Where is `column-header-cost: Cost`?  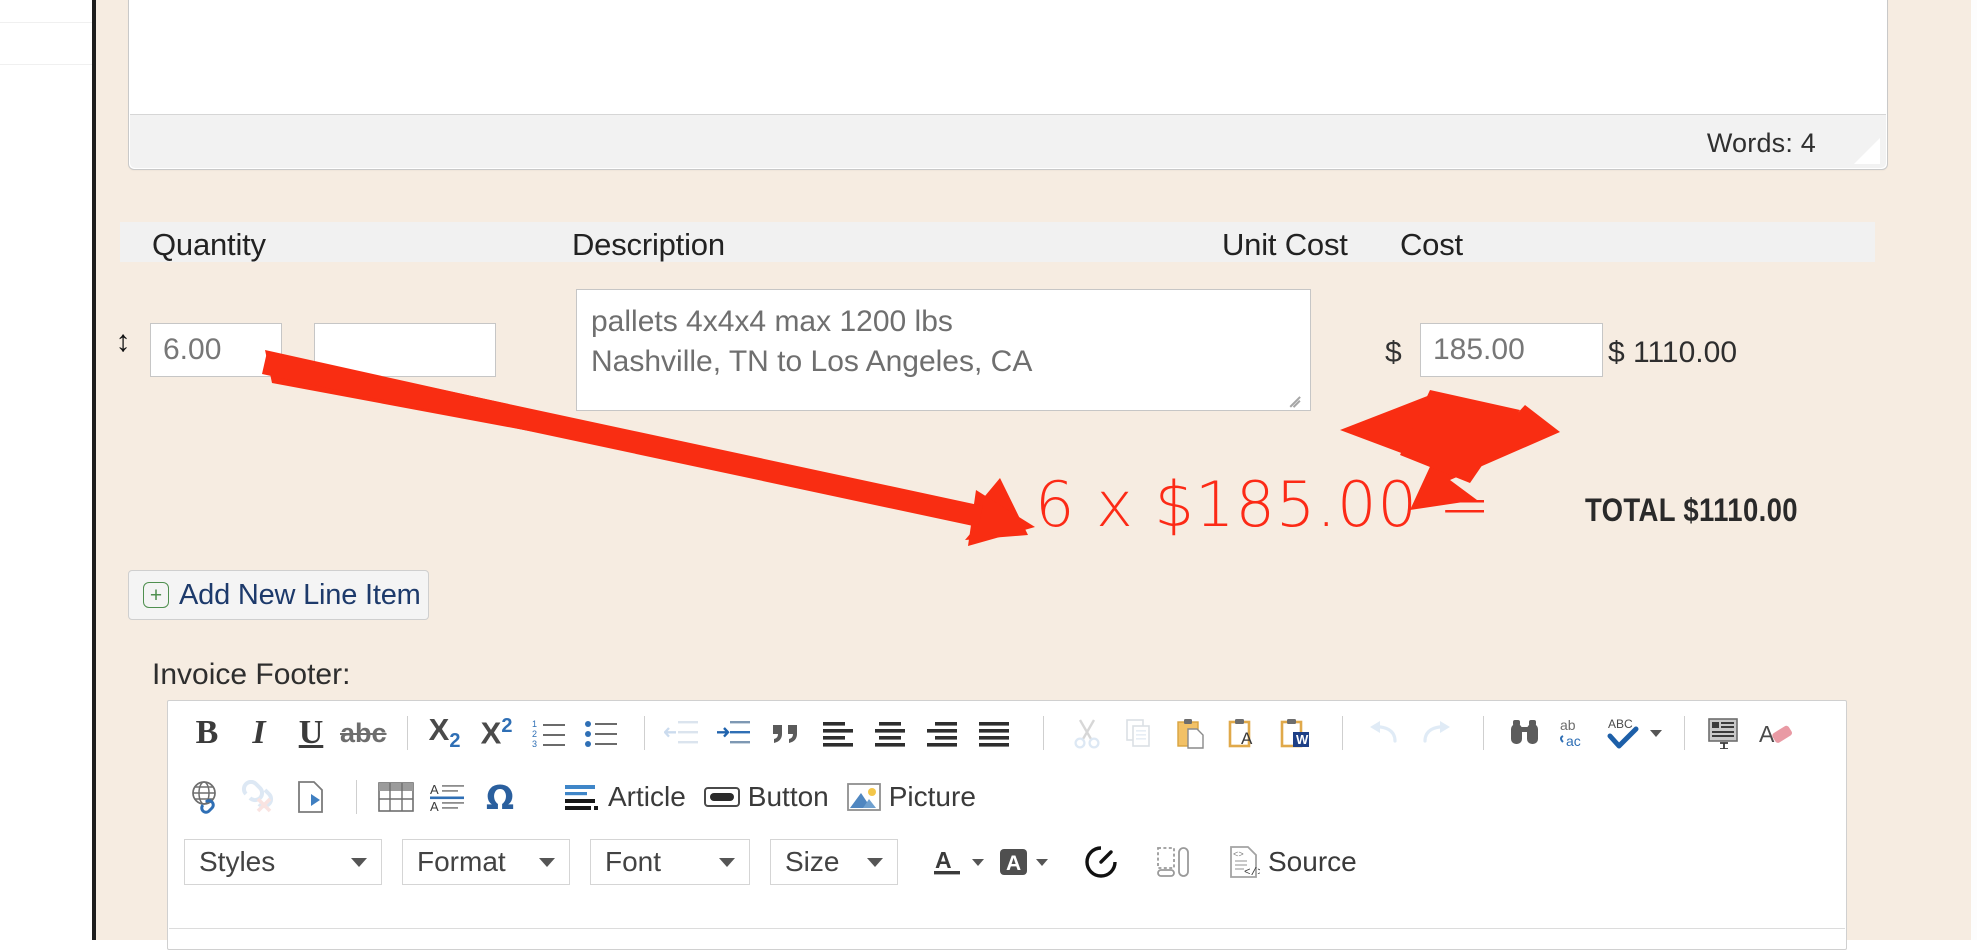 column-header-cost: Cost is located at coordinates (1431, 244).